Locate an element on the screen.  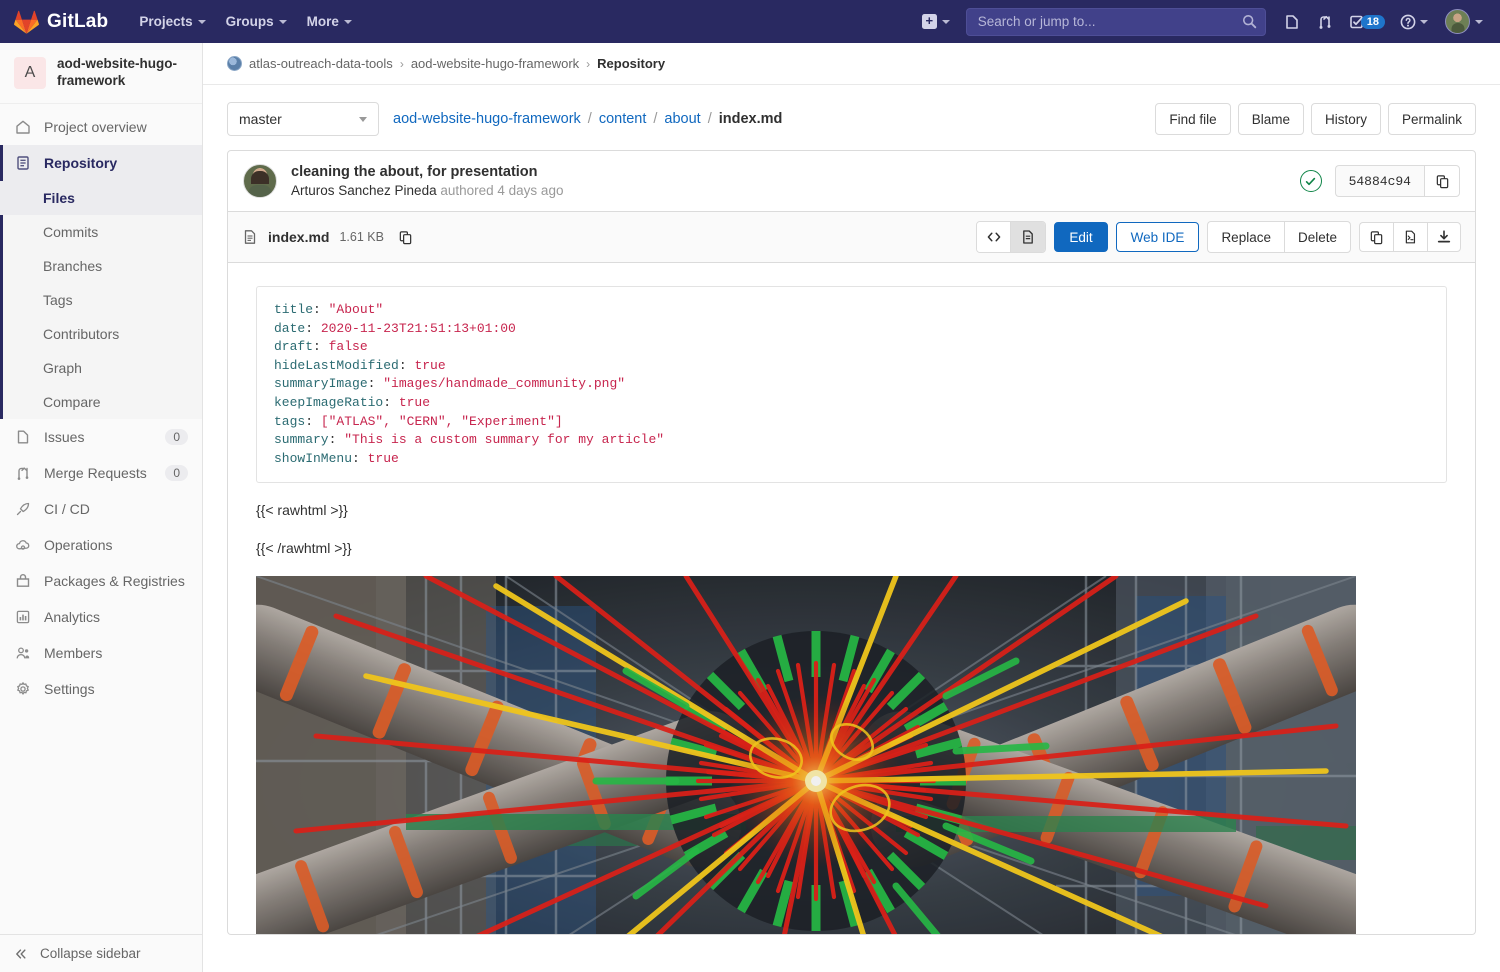
nav-groups: Groups is located at coordinates (256, 21).